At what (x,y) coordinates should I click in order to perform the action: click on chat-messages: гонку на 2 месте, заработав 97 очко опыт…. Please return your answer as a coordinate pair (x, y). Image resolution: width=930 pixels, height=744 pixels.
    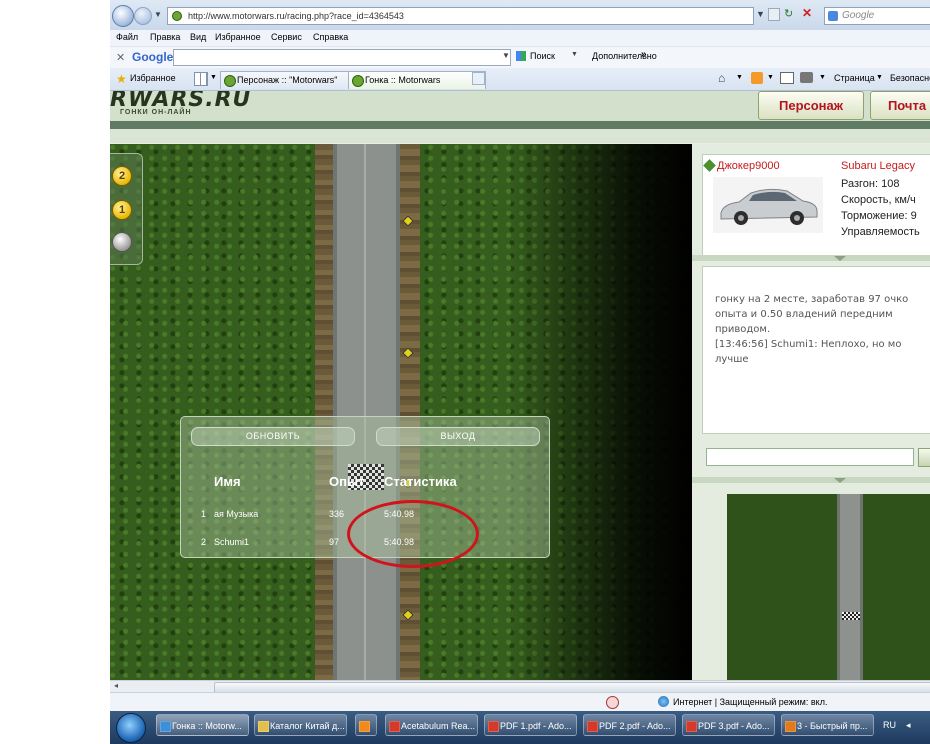
    Looking at the image, I should click on (812, 329).